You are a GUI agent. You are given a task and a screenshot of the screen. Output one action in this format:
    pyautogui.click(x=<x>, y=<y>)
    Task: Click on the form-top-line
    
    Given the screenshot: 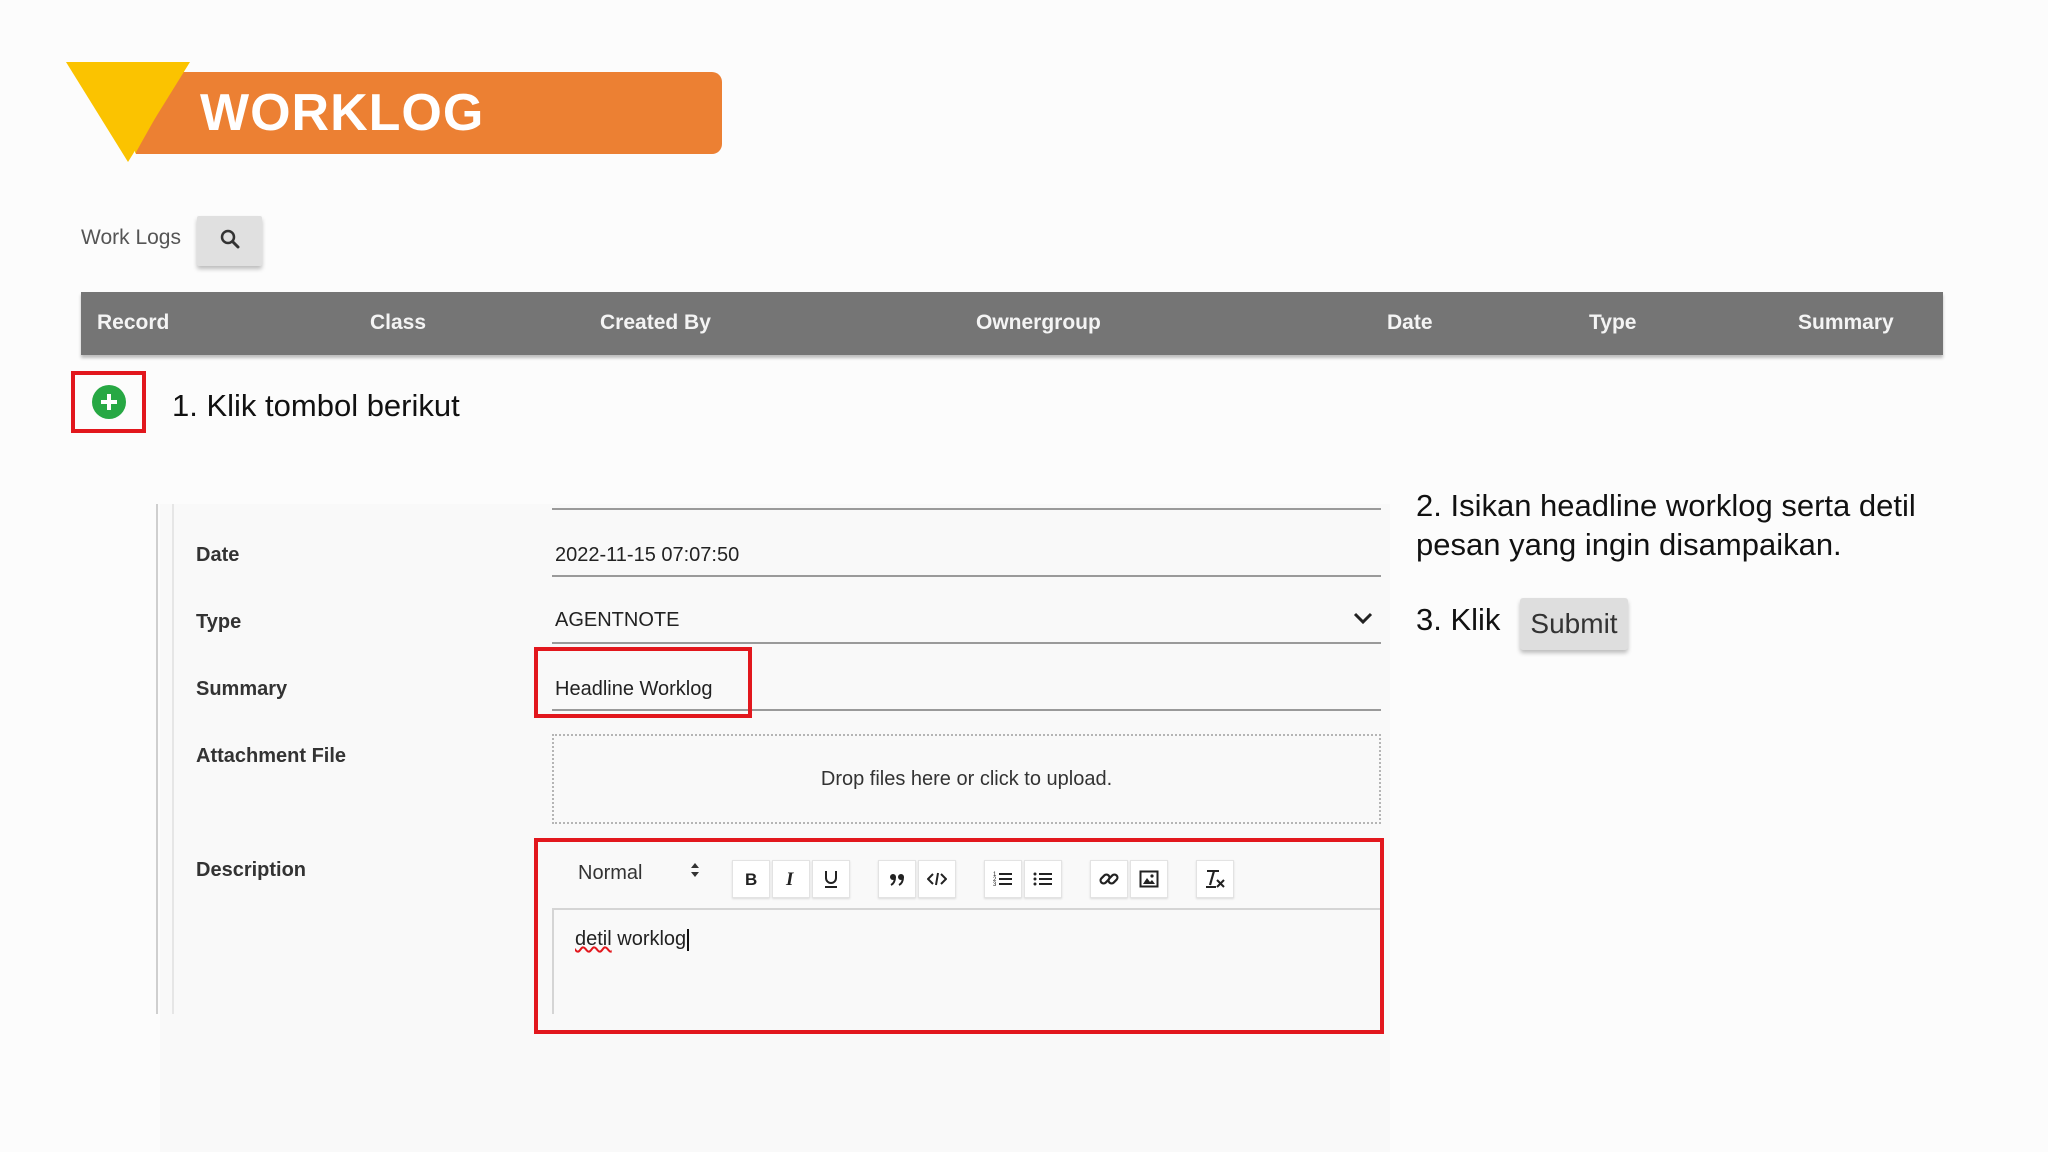 What is the action you would take?
    pyautogui.click(x=966, y=509)
    